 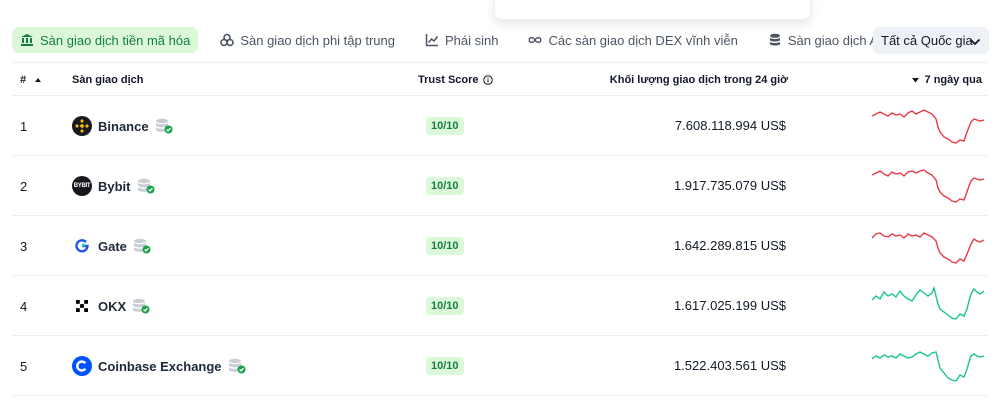 I want to click on table-row: 4 OKX 10/10 1.617.025.199 US$, so click(x=500, y=306).